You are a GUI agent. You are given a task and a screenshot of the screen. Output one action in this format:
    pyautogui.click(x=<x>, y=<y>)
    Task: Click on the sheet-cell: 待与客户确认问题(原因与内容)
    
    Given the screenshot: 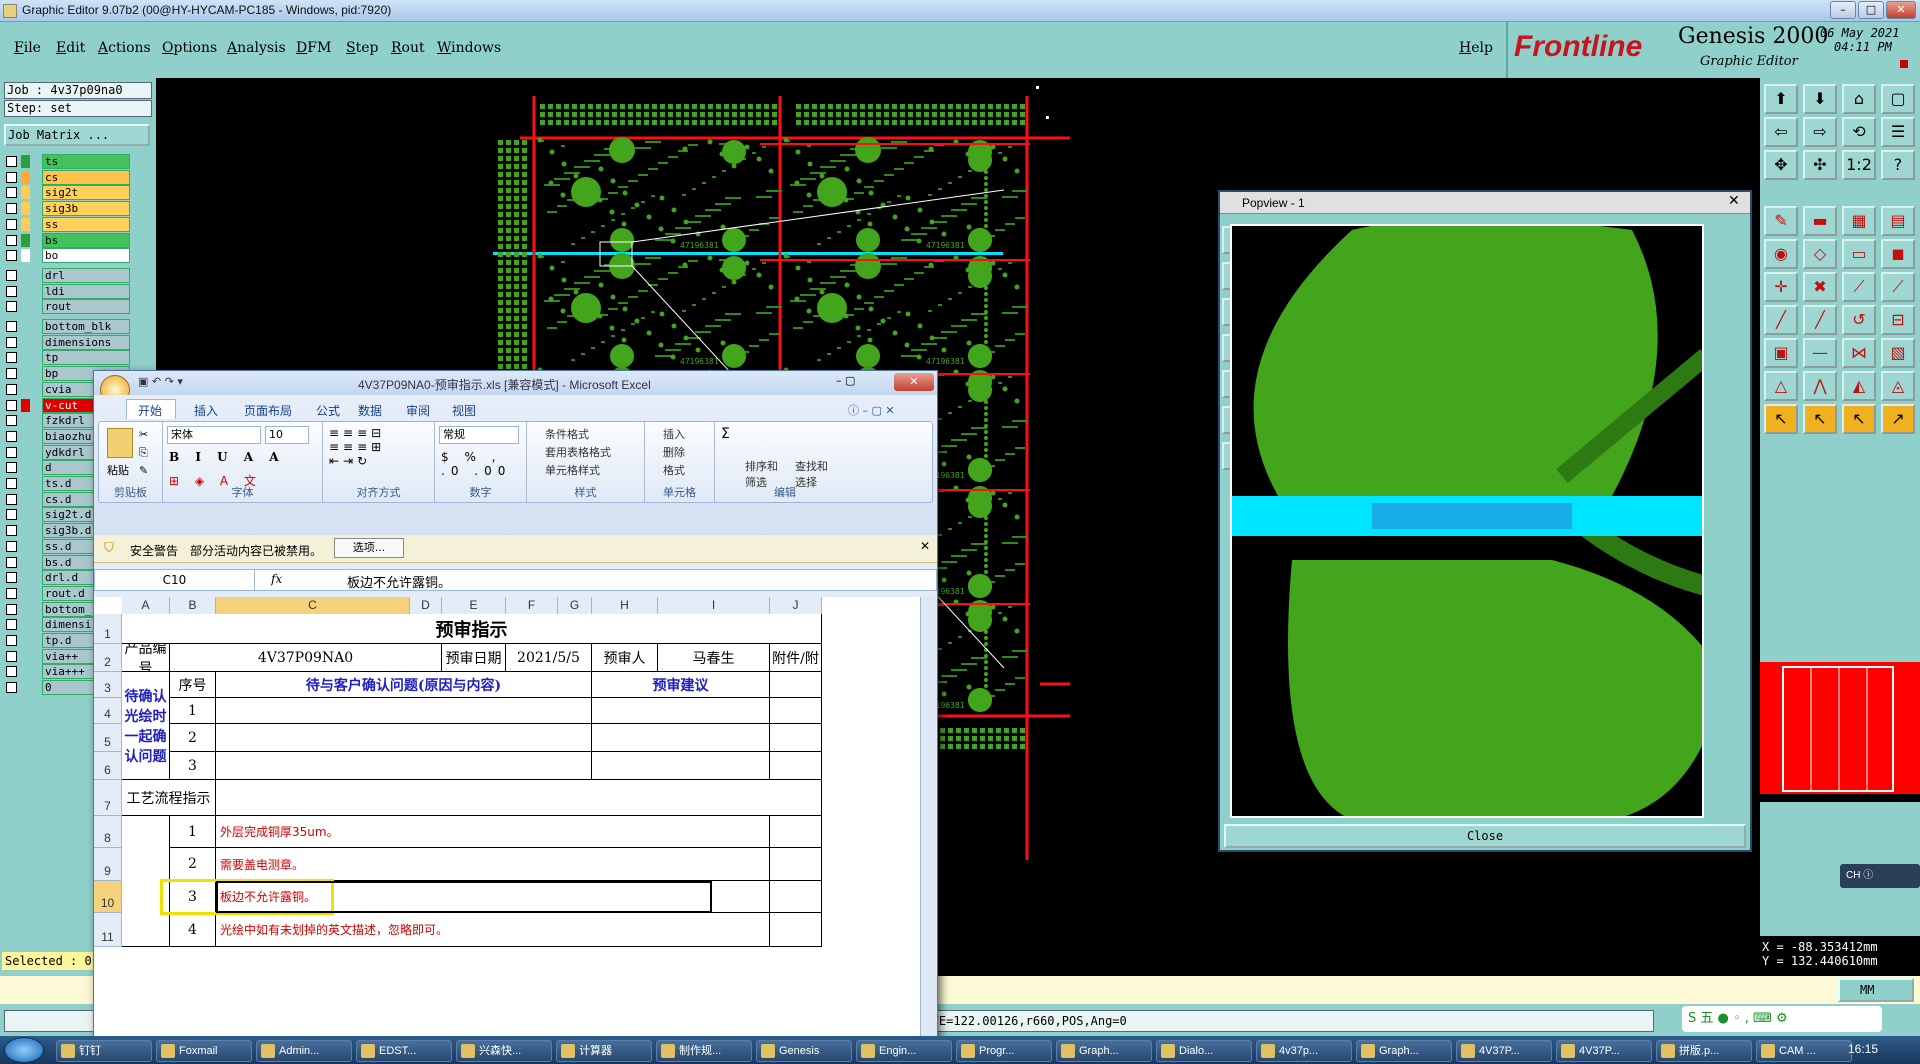 What is the action you would take?
    pyautogui.click(x=404, y=685)
    